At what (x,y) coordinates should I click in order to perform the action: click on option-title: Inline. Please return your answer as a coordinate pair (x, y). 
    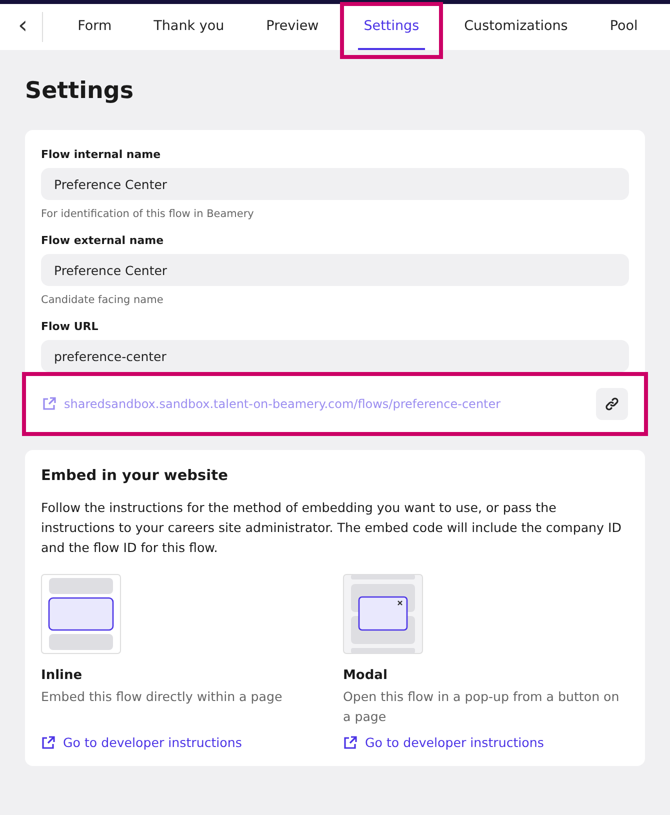
    Looking at the image, I should click on (62, 675).